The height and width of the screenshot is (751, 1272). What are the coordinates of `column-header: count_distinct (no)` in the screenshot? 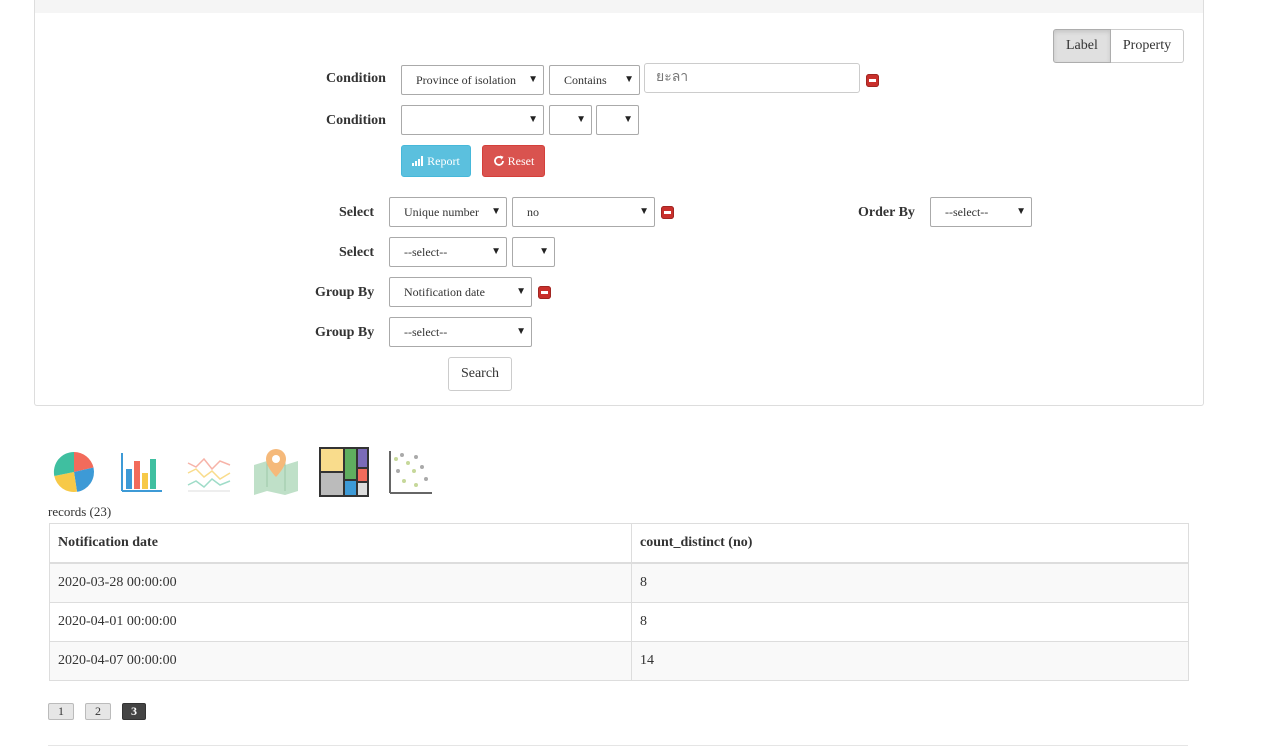 It's located at (910, 543).